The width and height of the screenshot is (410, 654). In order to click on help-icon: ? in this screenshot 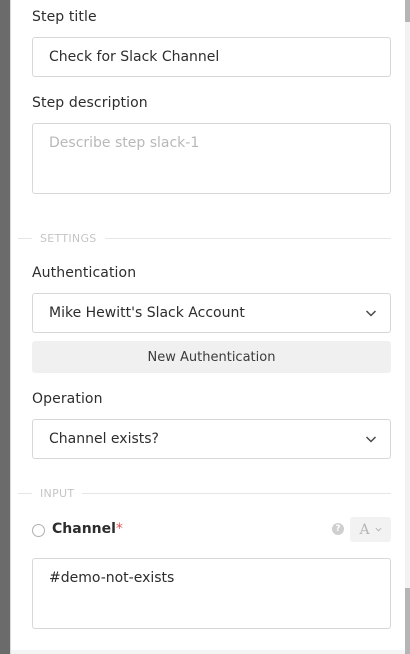, I will do `click(338, 529)`.